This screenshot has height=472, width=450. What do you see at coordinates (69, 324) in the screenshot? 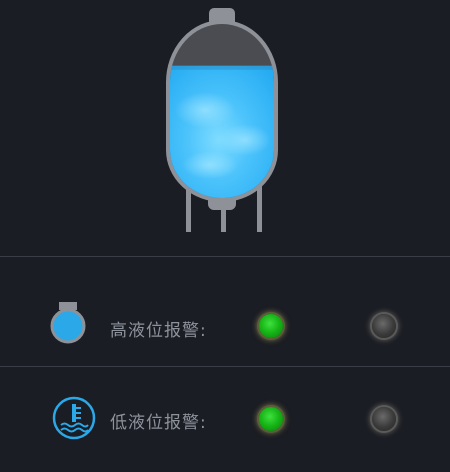
I see `tank-icon` at bounding box center [69, 324].